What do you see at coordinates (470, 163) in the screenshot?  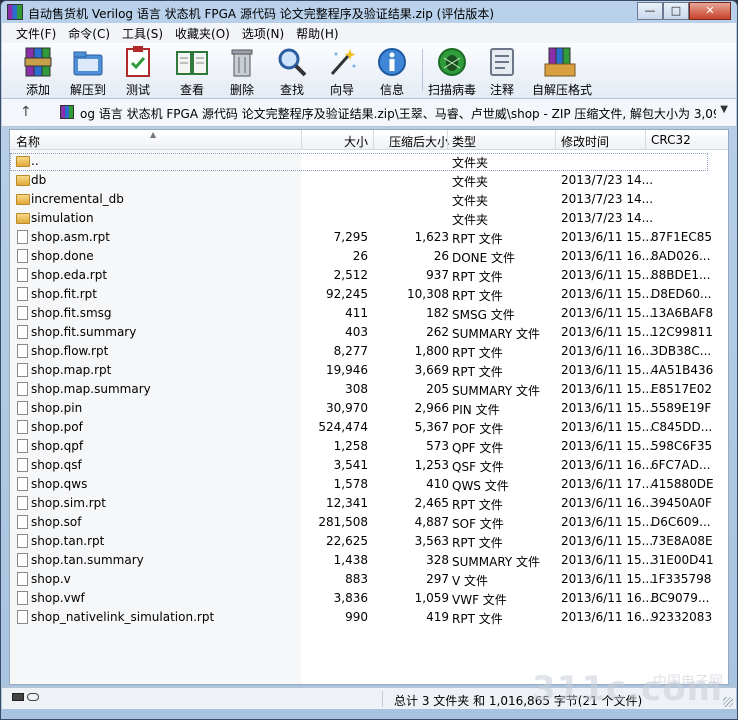 I see `file-type: 文件夹` at bounding box center [470, 163].